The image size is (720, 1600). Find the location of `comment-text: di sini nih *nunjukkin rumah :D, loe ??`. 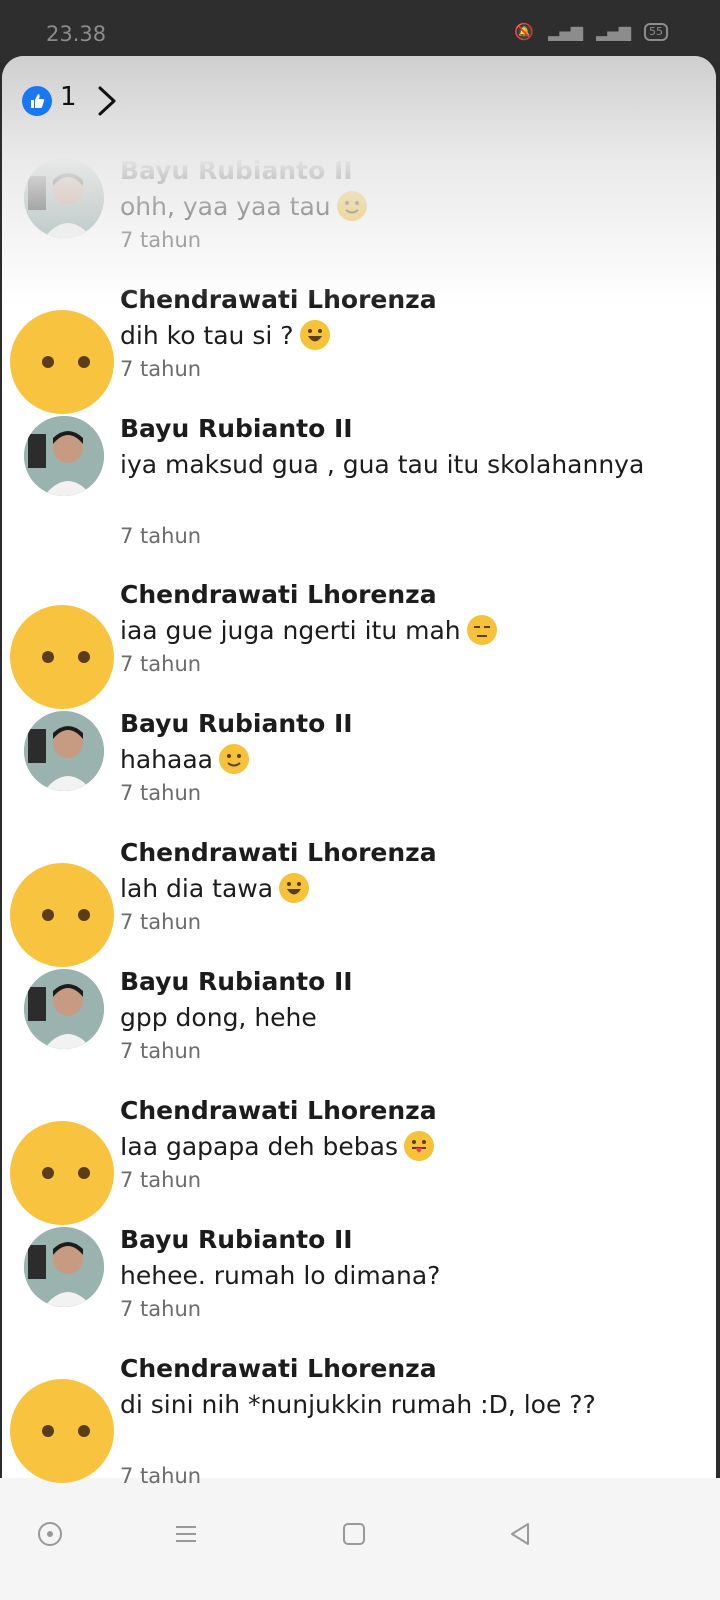

comment-text: di sini nih *nunjukkin rumah :D, loe ?? is located at coordinates (400, 1405).